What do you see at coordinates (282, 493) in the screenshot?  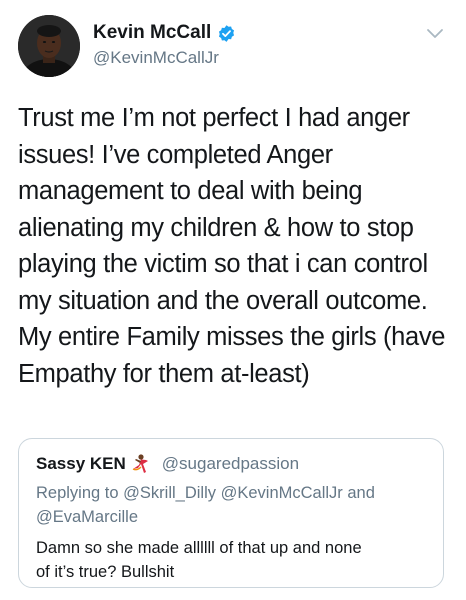 I see `reply-user-link: @KevinMcCallJr` at bounding box center [282, 493].